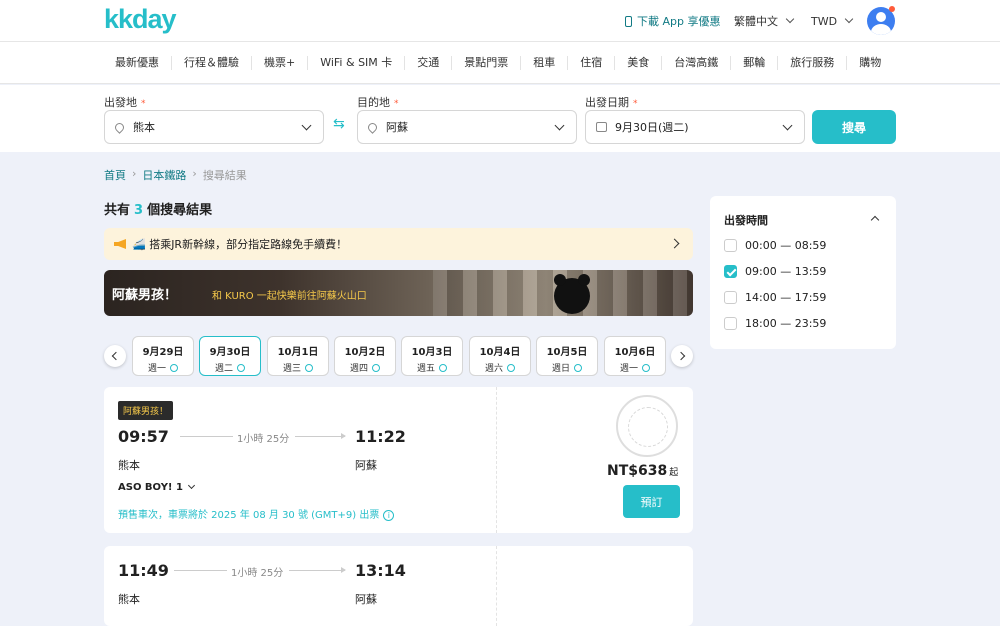  I want to click on route-arrow, so click(317, 570).